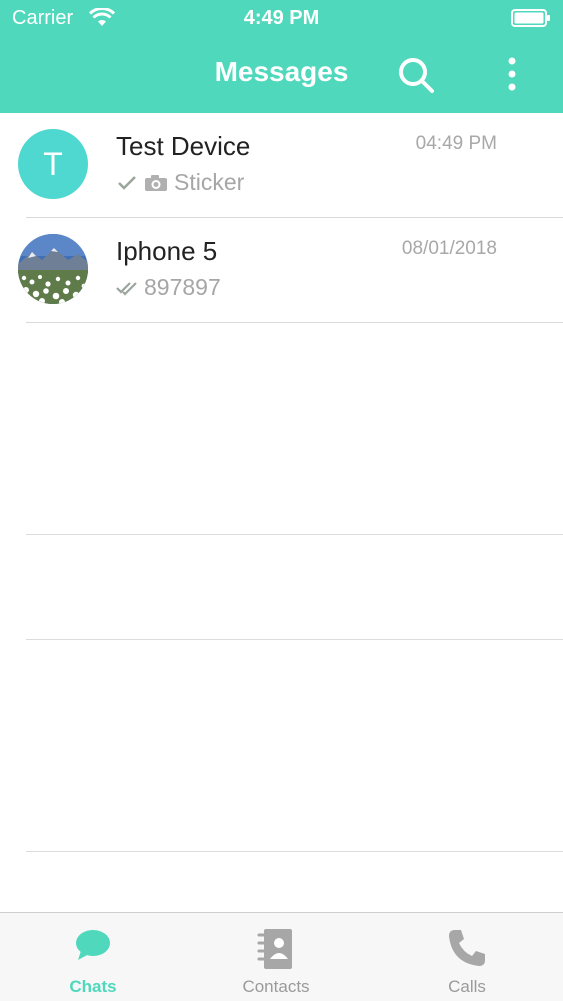 The height and width of the screenshot is (1001, 563). I want to click on landscape-photo-image, so click(53, 269).